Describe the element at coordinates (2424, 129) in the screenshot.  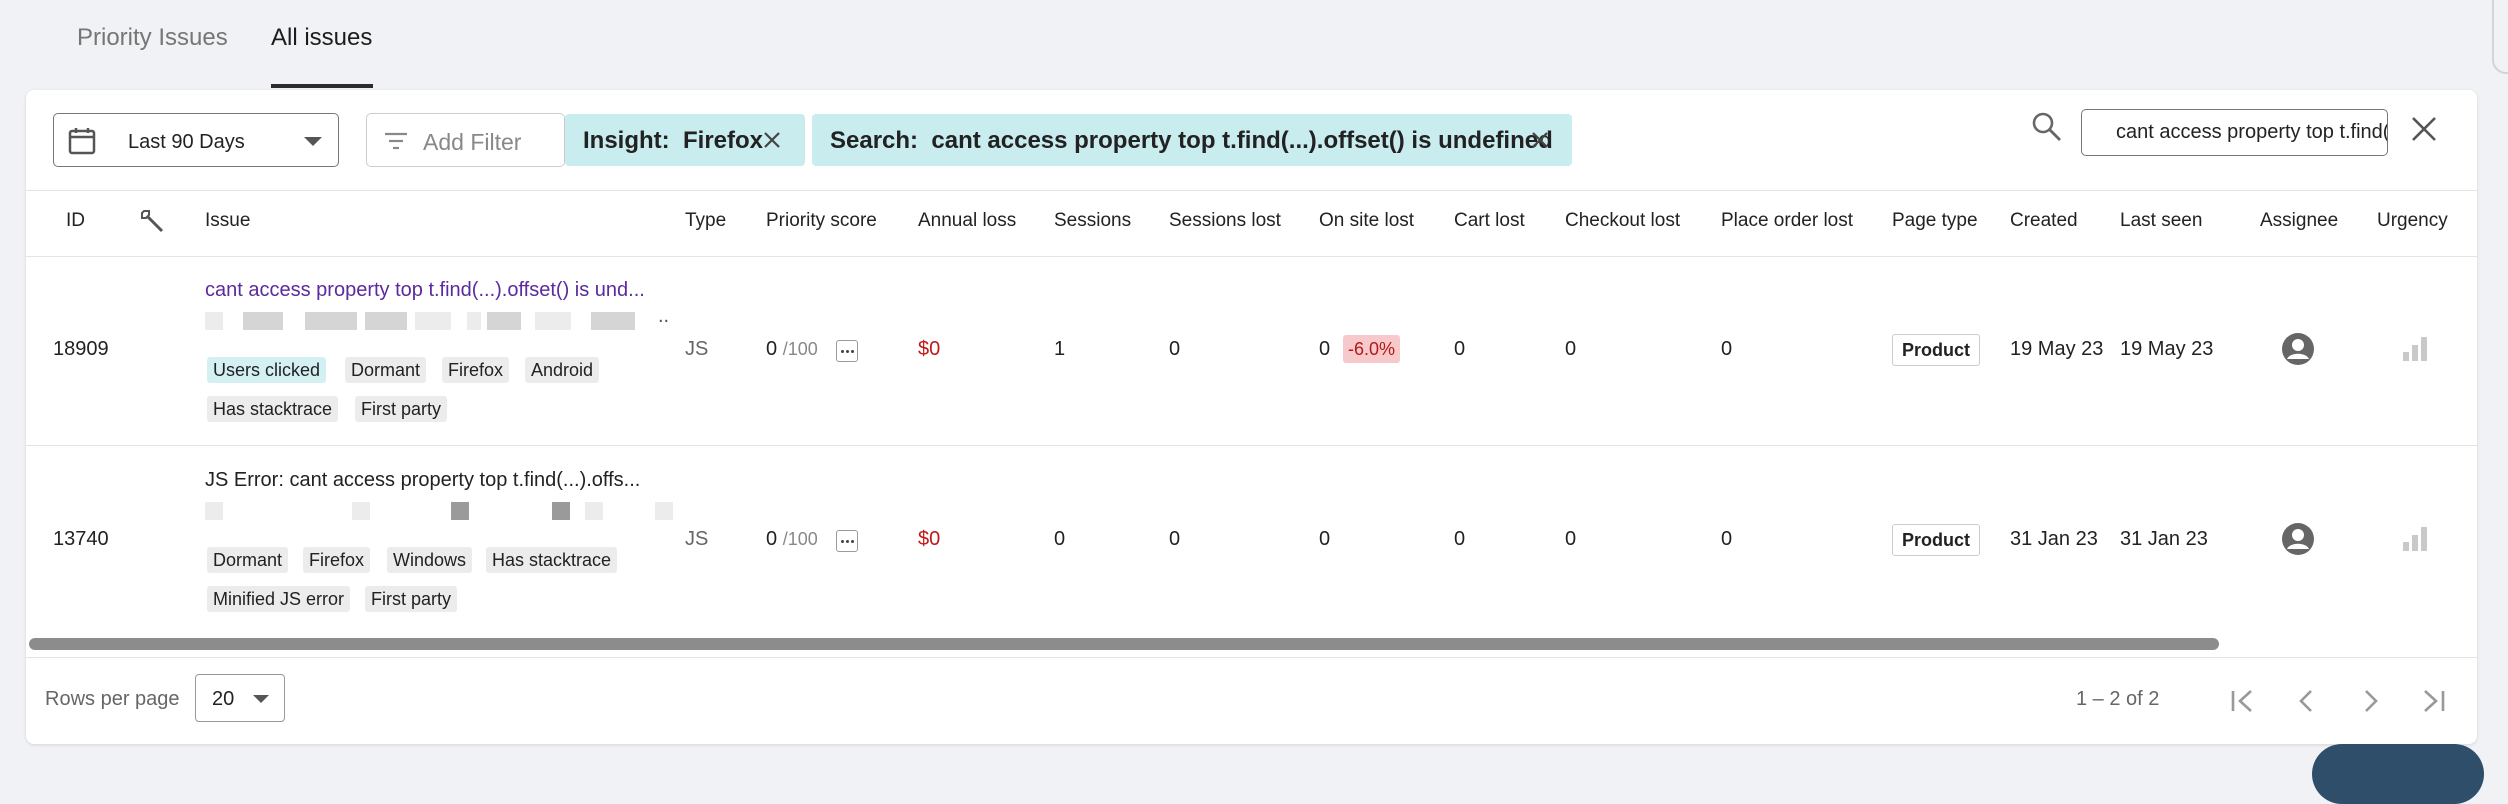
I see `clear-search-icon` at that location.